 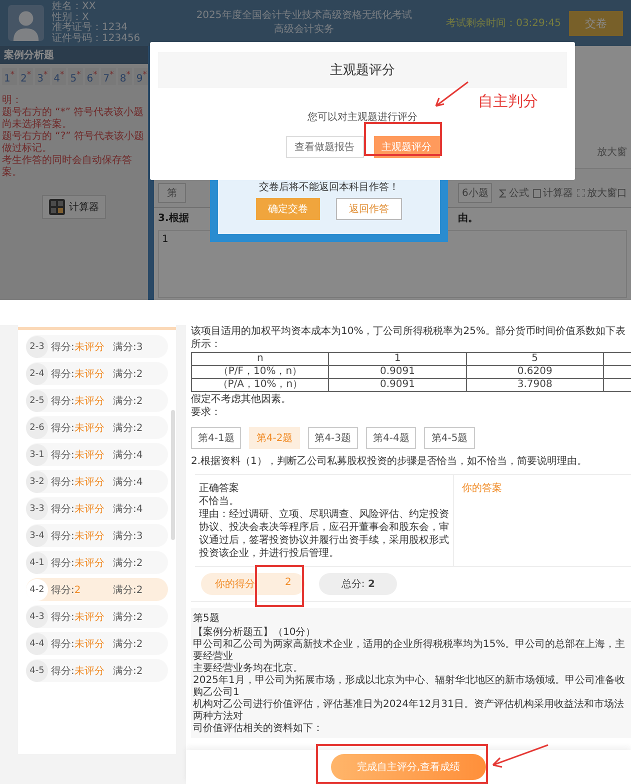 What do you see at coordinates (206, 618) in the screenshot?
I see `question-heading: 第5题` at bounding box center [206, 618].